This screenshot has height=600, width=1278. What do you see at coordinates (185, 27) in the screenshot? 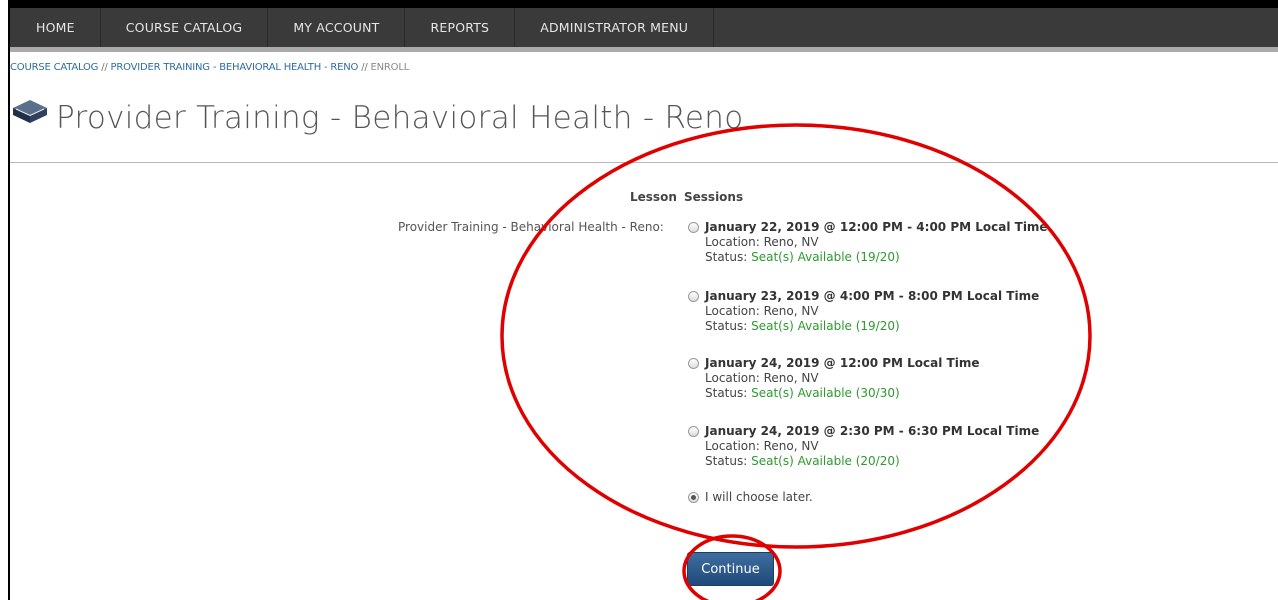
I see `nav-course-catalog: COURSE CATALOG` at bounding box center [185, 27].